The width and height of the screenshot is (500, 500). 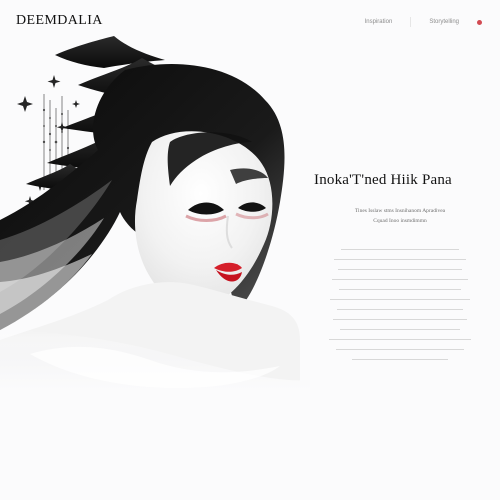 What do you see at coordinates (400, 221) in the screenshot?
I see `subheading-line: Cquad Inoo insmdimmn` at bounding box center [400, 221].